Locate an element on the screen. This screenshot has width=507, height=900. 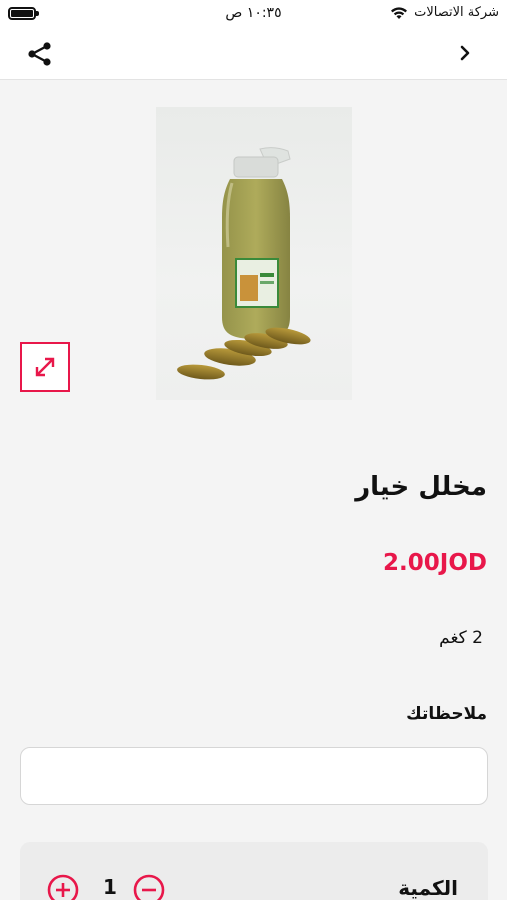
expand-icon is located at coordinates (45, 367).